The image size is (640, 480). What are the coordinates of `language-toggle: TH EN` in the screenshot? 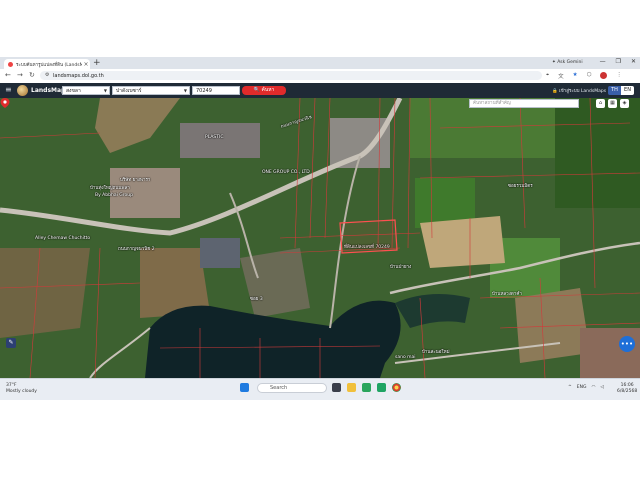 It's located at (621, 90).